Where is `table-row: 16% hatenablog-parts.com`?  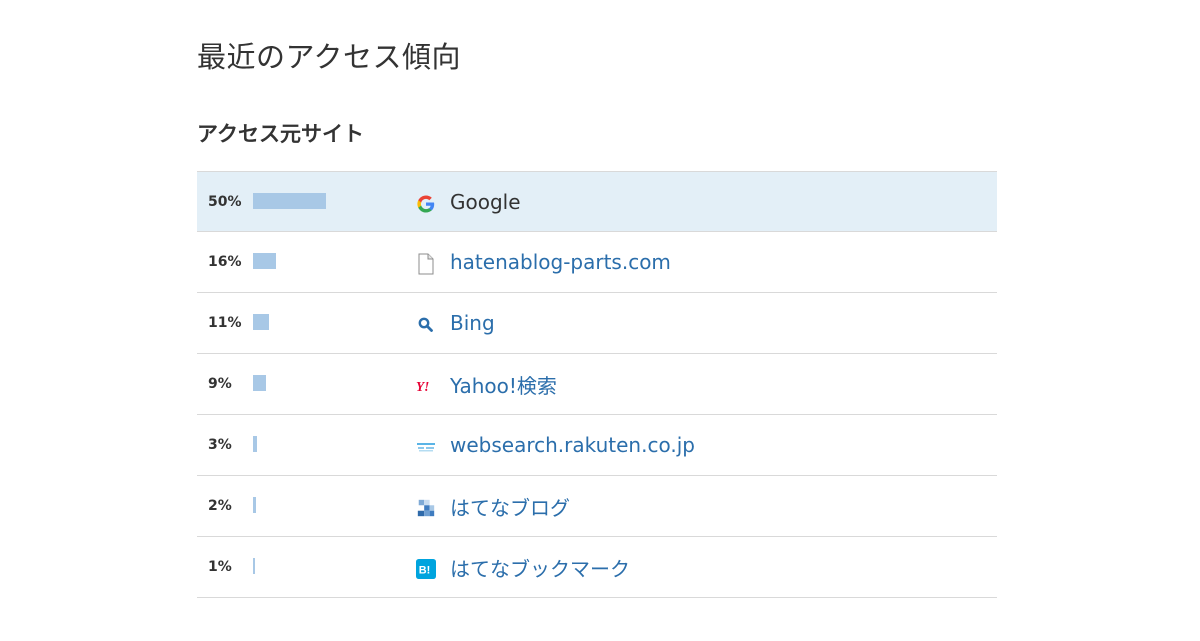 table-row: 16% hatenablog-parts.com is located at coordinates (597, 262).